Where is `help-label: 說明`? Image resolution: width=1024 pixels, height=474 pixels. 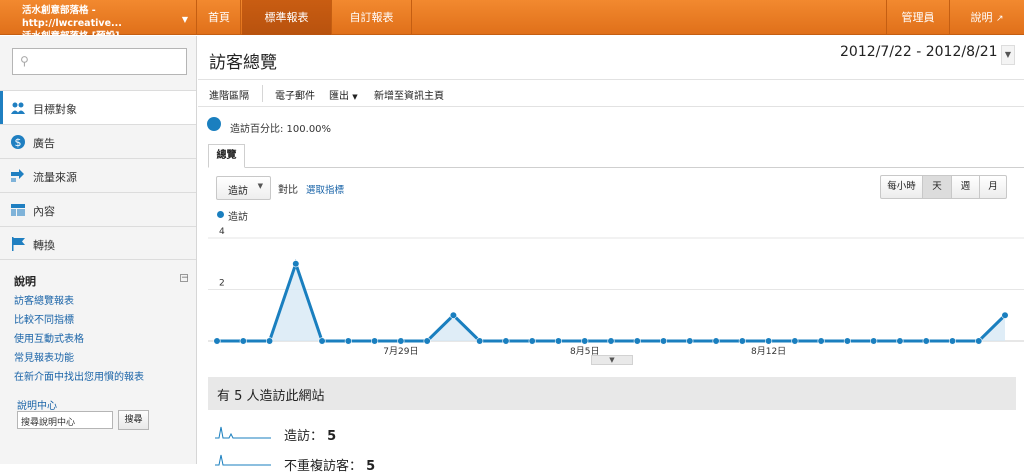 help-label: 說明 is located at coordinates (981, 17).